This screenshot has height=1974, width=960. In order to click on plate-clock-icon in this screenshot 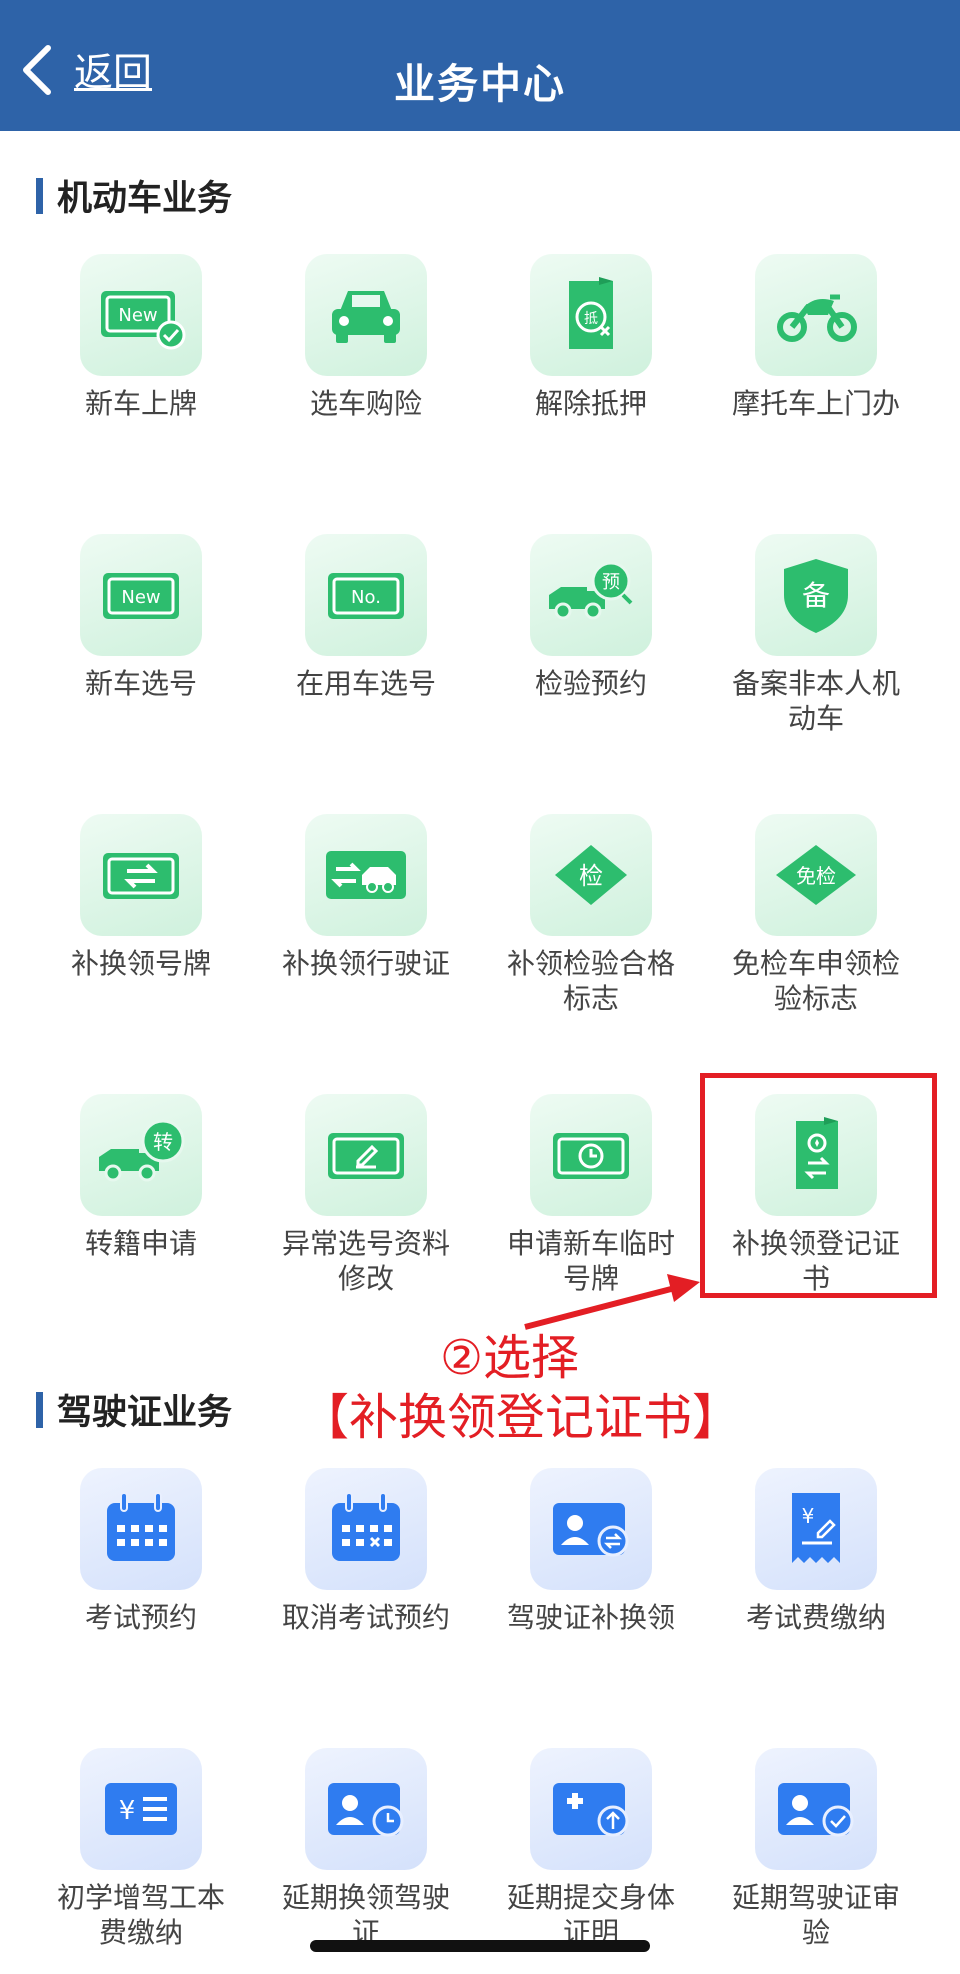, I will do `click(591, 1155)`.